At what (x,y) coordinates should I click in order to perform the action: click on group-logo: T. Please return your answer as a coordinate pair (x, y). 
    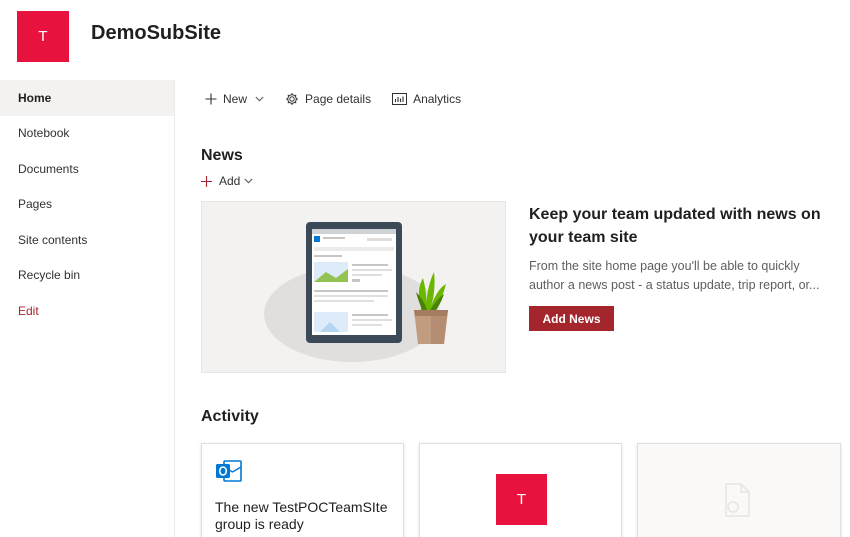
    Looking at the image, I should click on (521, 499).